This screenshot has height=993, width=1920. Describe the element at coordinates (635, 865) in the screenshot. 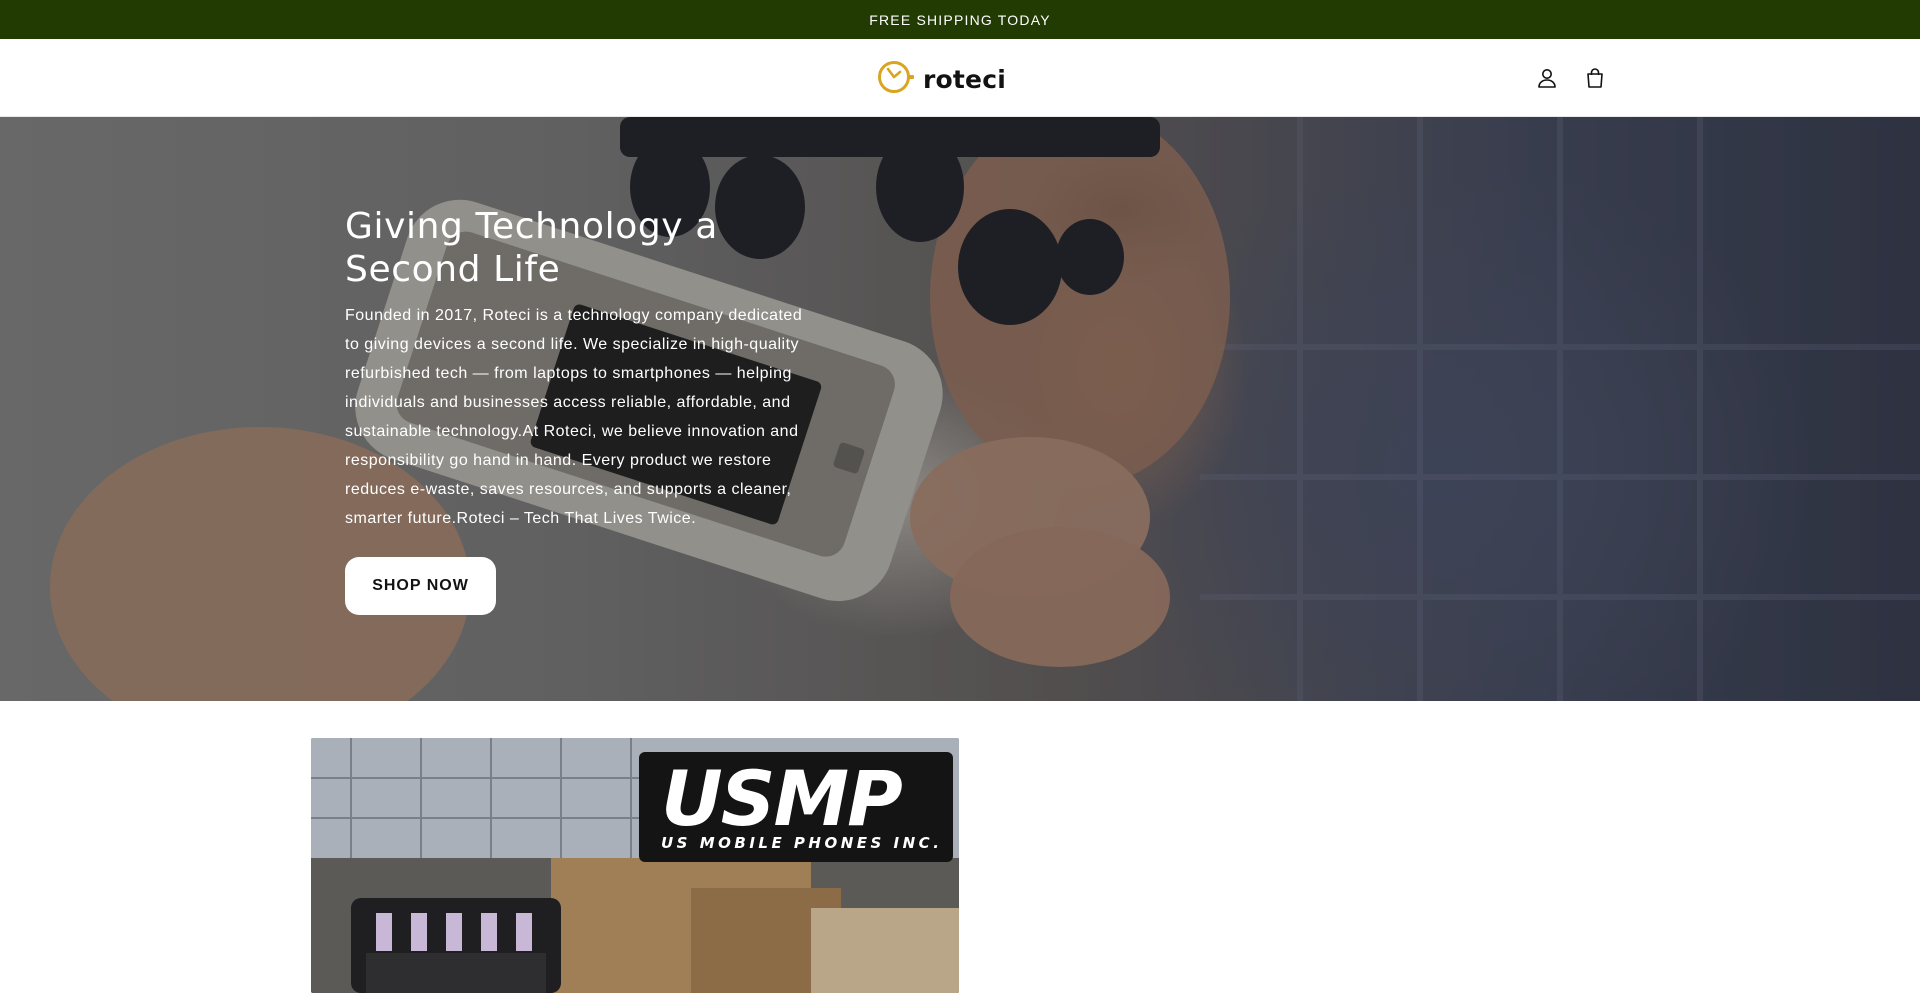

I see `usmp-brand-image: USMP US MOBILE PHONES INC.` at that location.